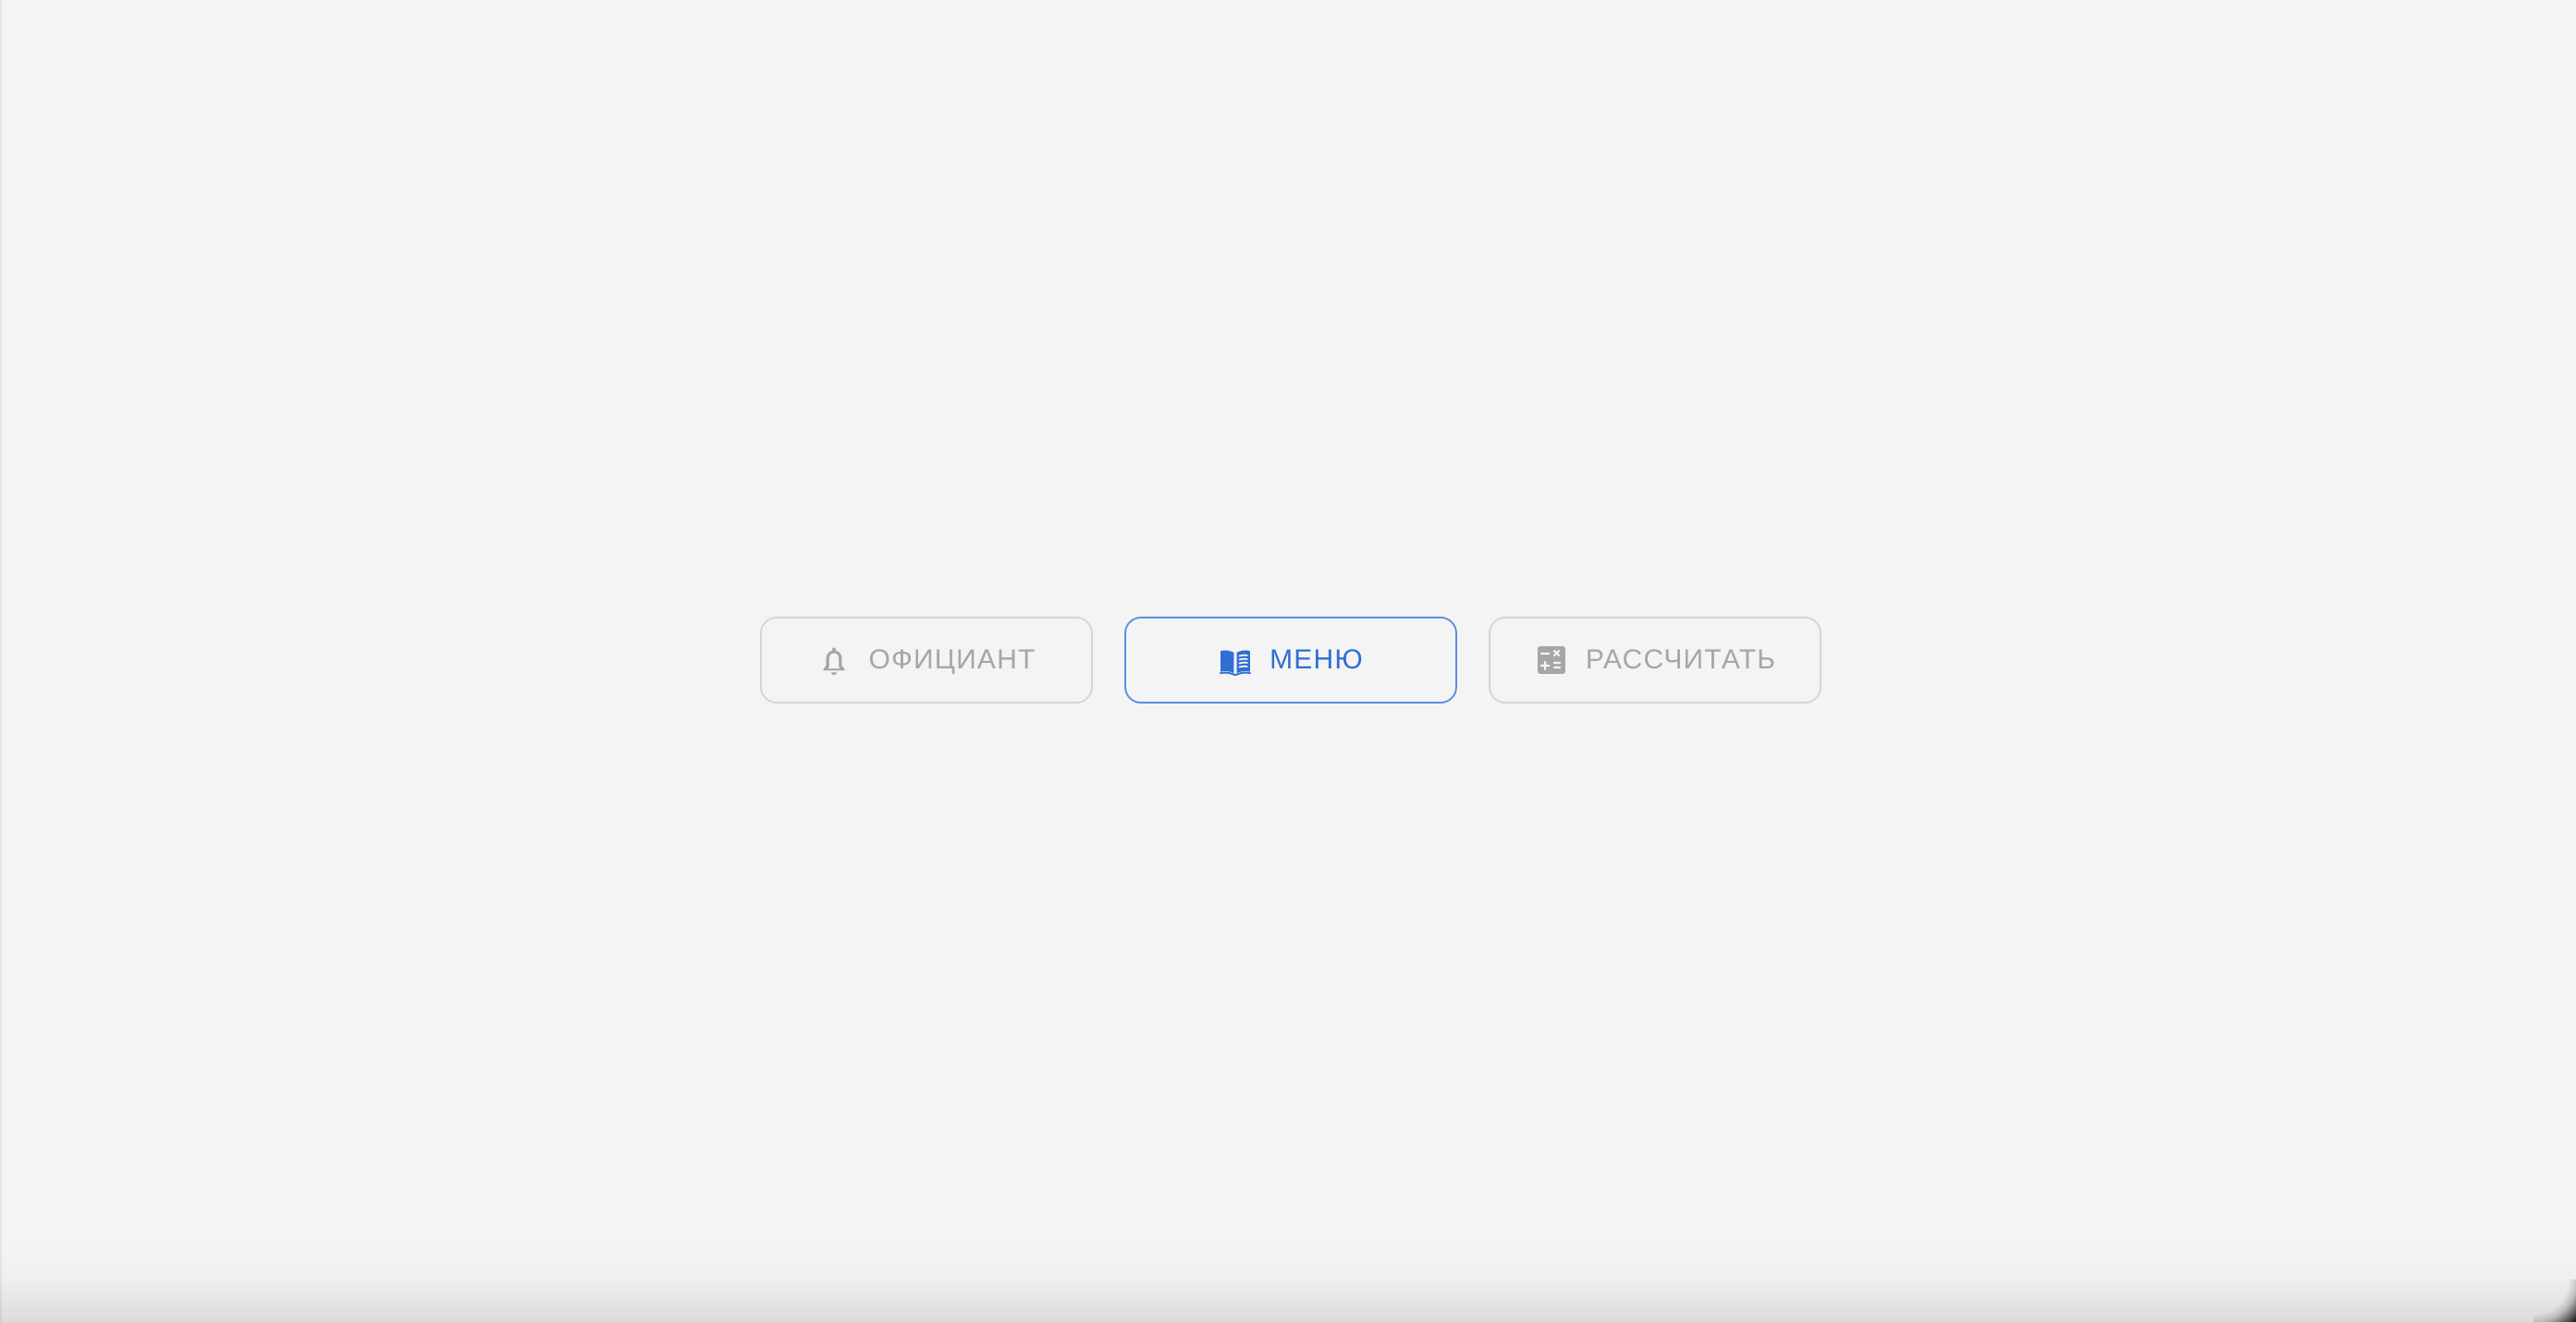 This screenshot has height=1322, width=2576. What do you see at coordinates (2554, 1300) in the screenshot?
I see `window-corner` at bounding box center [2554, 1300].